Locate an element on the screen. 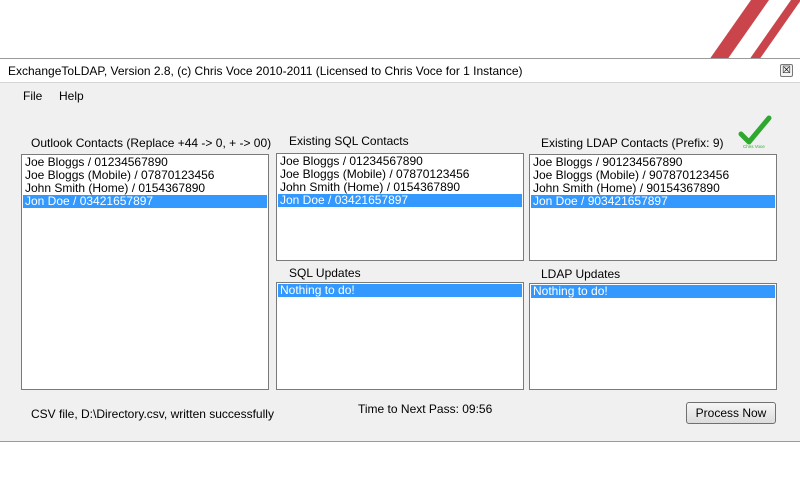 Image resolution: width=800 pixels, height=500 pixels. ldap-contacts-label: Existing LDAP Contacts (Prefix: 9) is located at coordinates (632, 143).